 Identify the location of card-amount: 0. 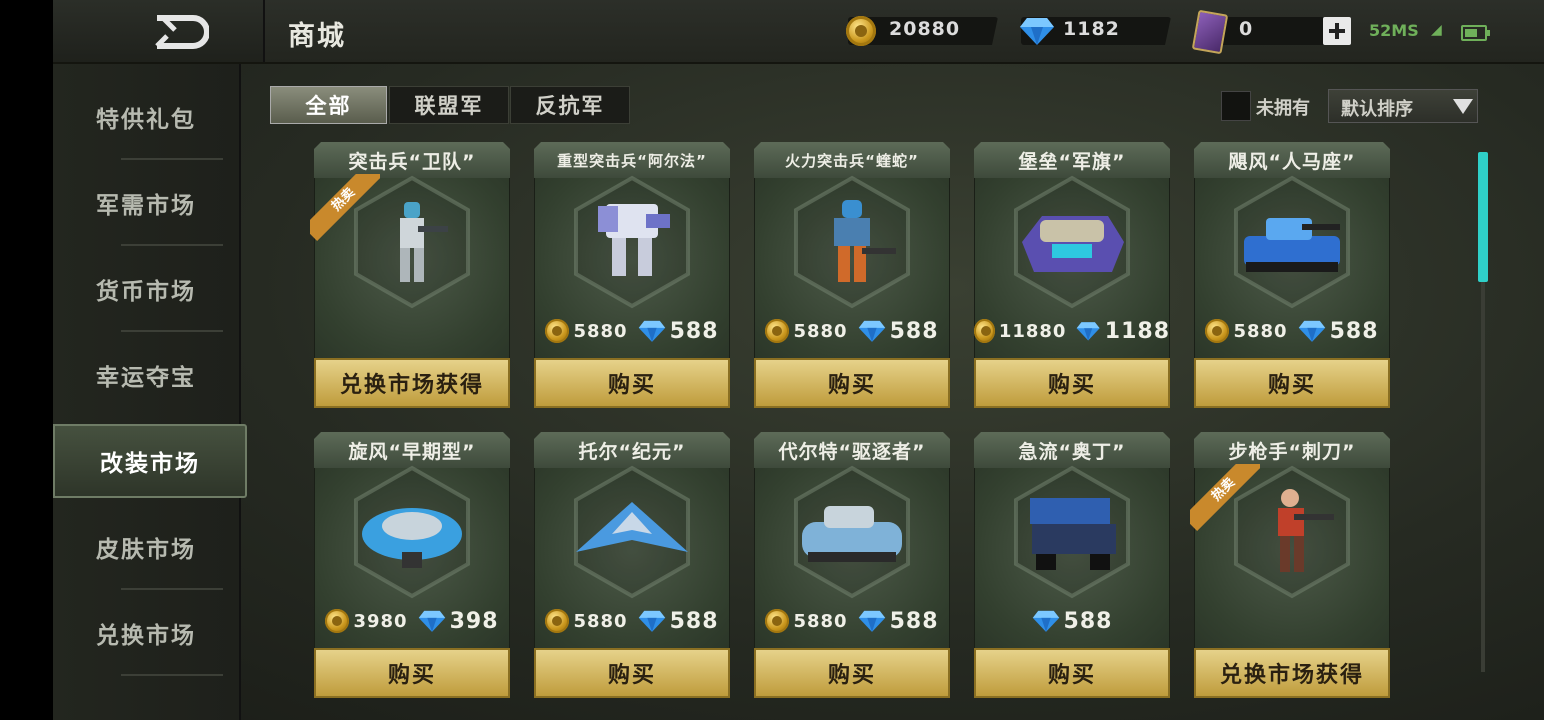
(1246, 29).